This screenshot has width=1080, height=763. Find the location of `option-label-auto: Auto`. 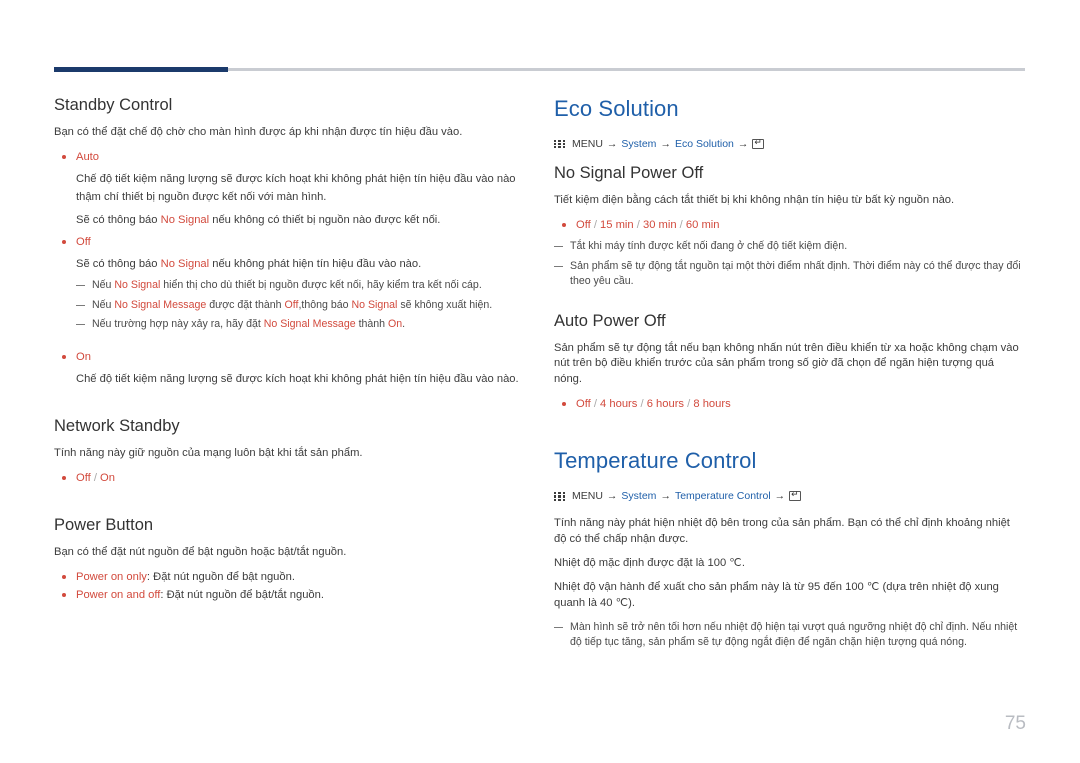

option-label-auto: Auto is located at coordinates (88, 156).